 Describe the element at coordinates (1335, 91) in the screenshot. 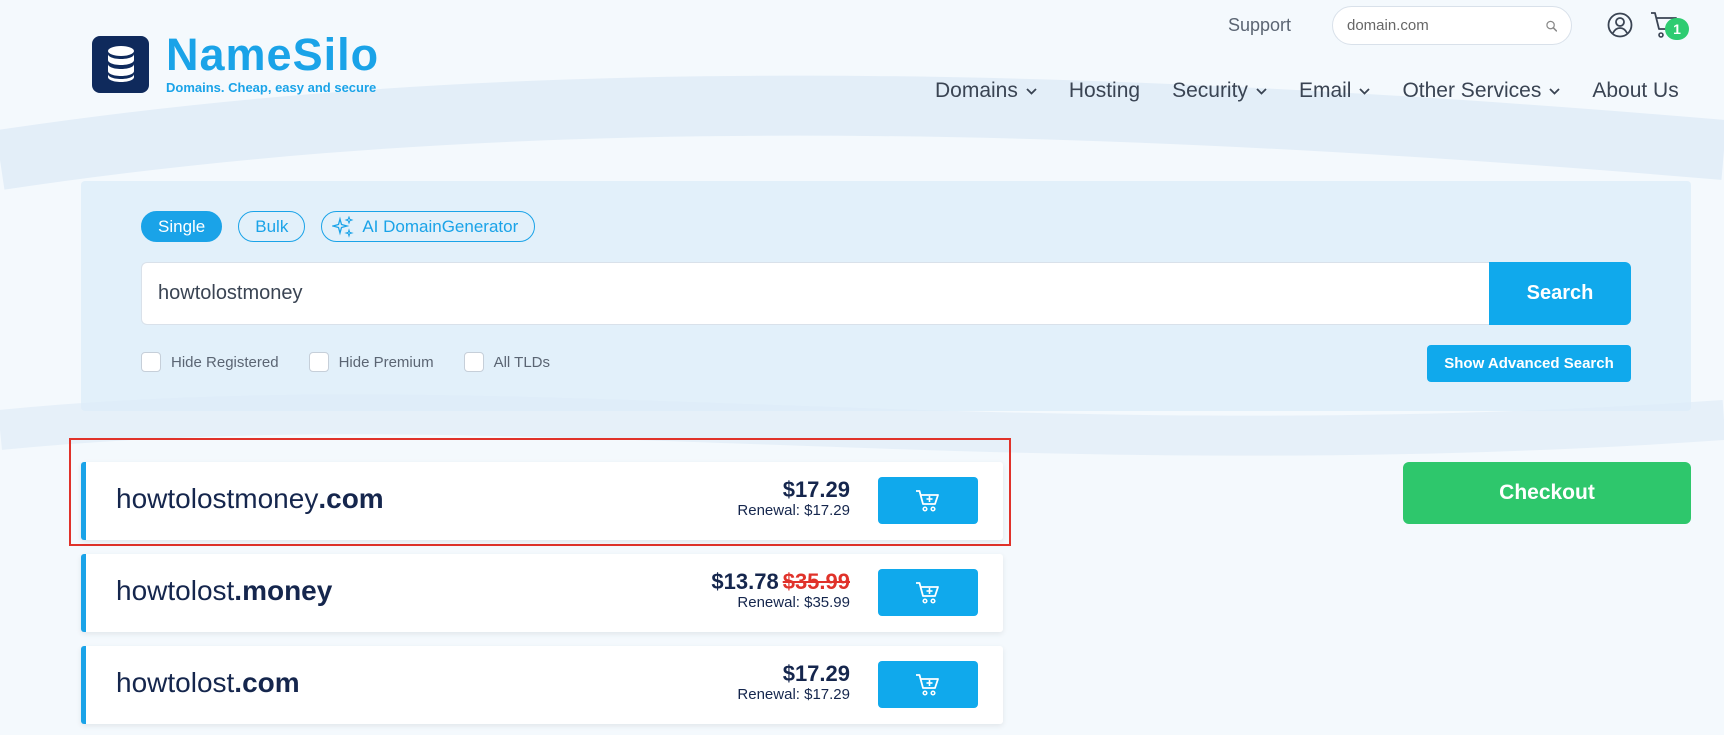

I see `nav-email: Email` at that location.